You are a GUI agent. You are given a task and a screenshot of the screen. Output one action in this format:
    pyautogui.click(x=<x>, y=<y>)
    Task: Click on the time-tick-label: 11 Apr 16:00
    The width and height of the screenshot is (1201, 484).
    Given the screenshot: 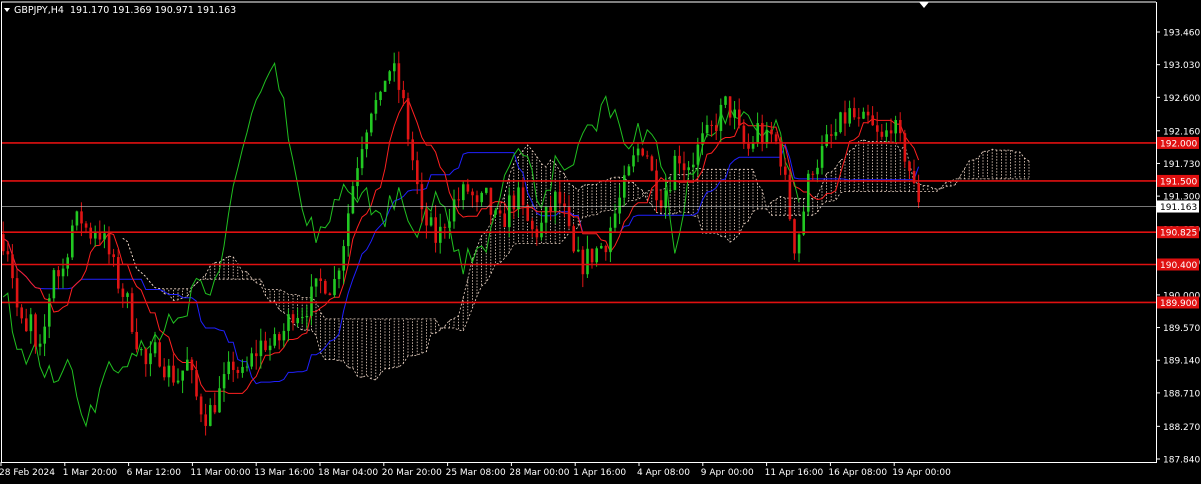 What is the action you would take?
    pyautogui.click(x=794, y=473)
    